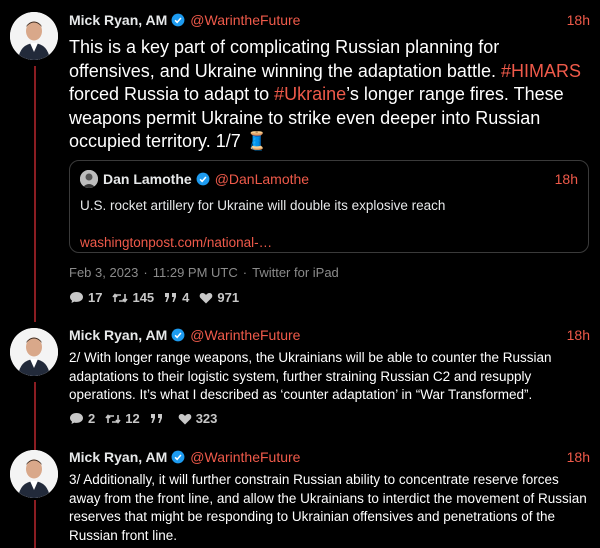 The height and width of the screenshot is (548, 600). Describe the element at coordinates (295, 272) in the screenshot. I see `tweet-client: Twitter for iPad` at that location.